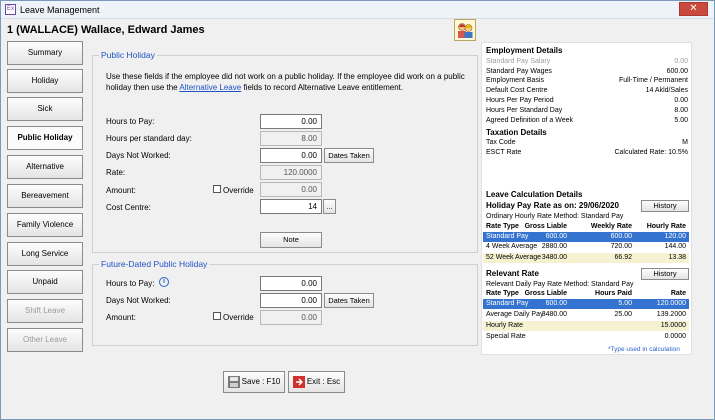  Describe the element at coordinates (238, 190) in the screenshot. I see `override-label: Override` at that location.